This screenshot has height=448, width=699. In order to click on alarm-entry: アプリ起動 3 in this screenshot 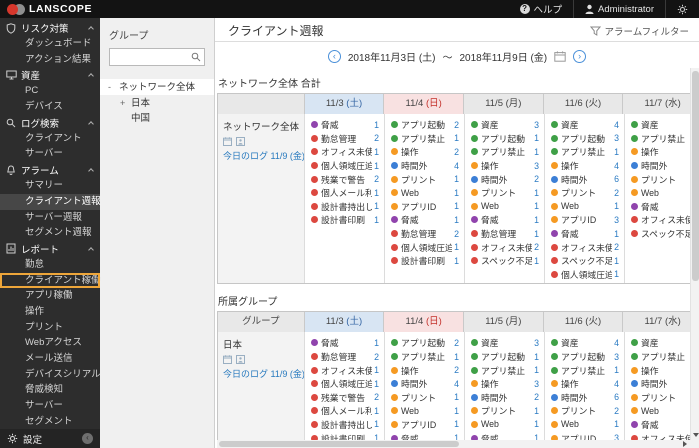, I will do `click(584, 357)`.